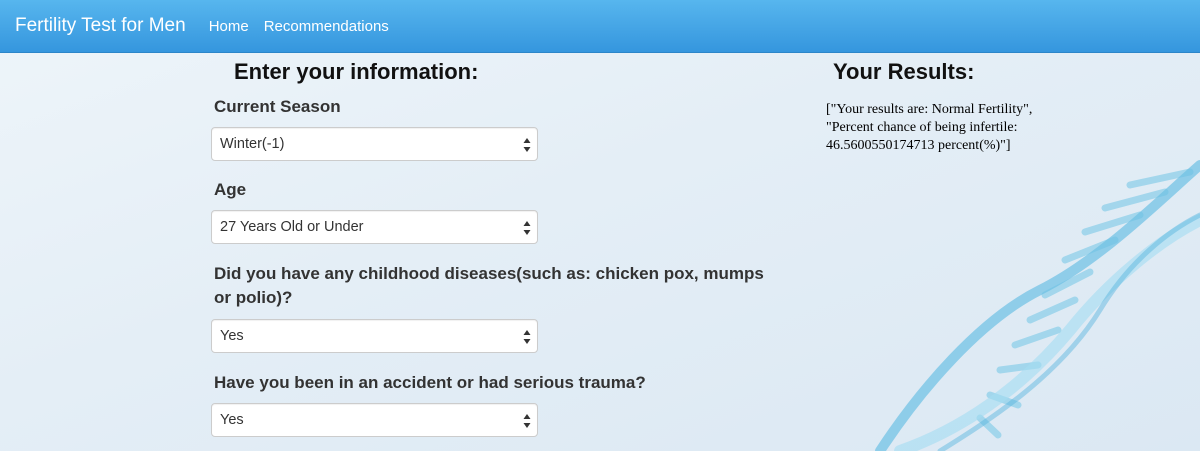  Describe the element at coordinates (326, 26) in the screenshot. I see `nav-link-recommendations: Recommendations` at that location.